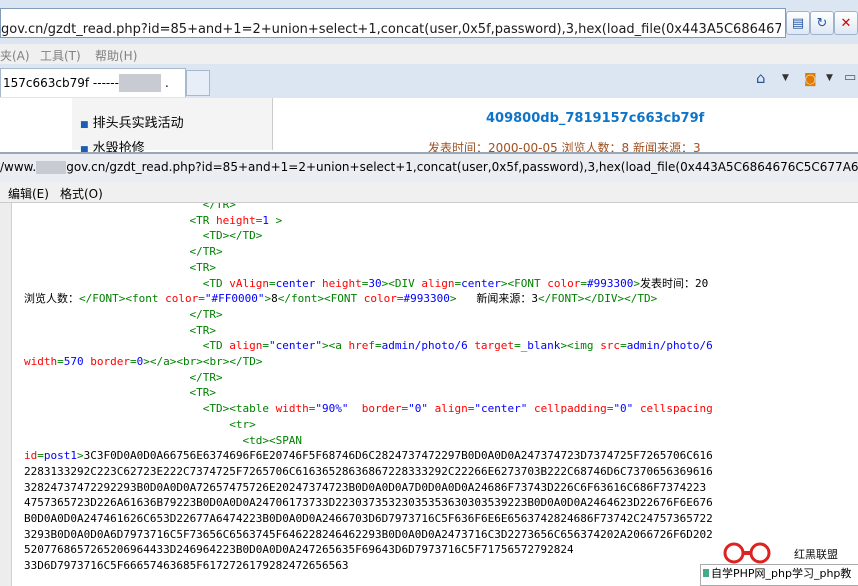  I want to click on menu-format: 格式(O), so click(81, 193).